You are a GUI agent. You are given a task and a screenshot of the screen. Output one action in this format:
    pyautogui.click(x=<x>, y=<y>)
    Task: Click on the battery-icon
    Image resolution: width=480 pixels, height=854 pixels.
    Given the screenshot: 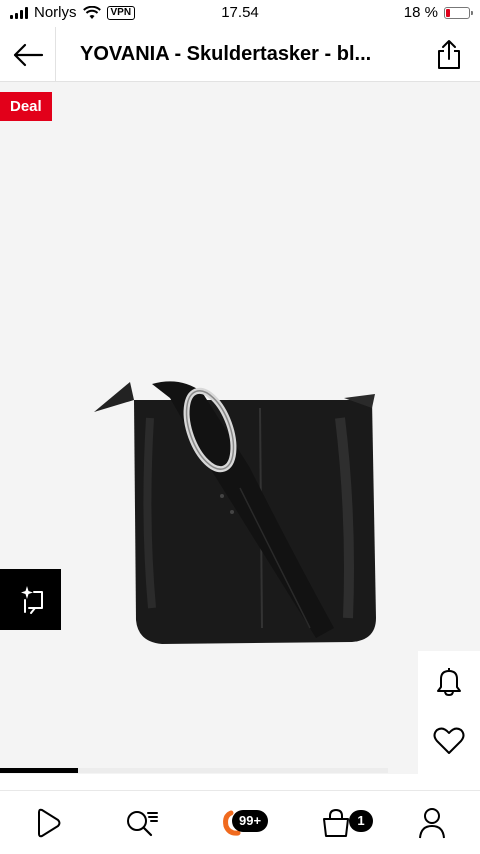 What is the action you would take?
    pyautogui.click(x=458, y=12)
    